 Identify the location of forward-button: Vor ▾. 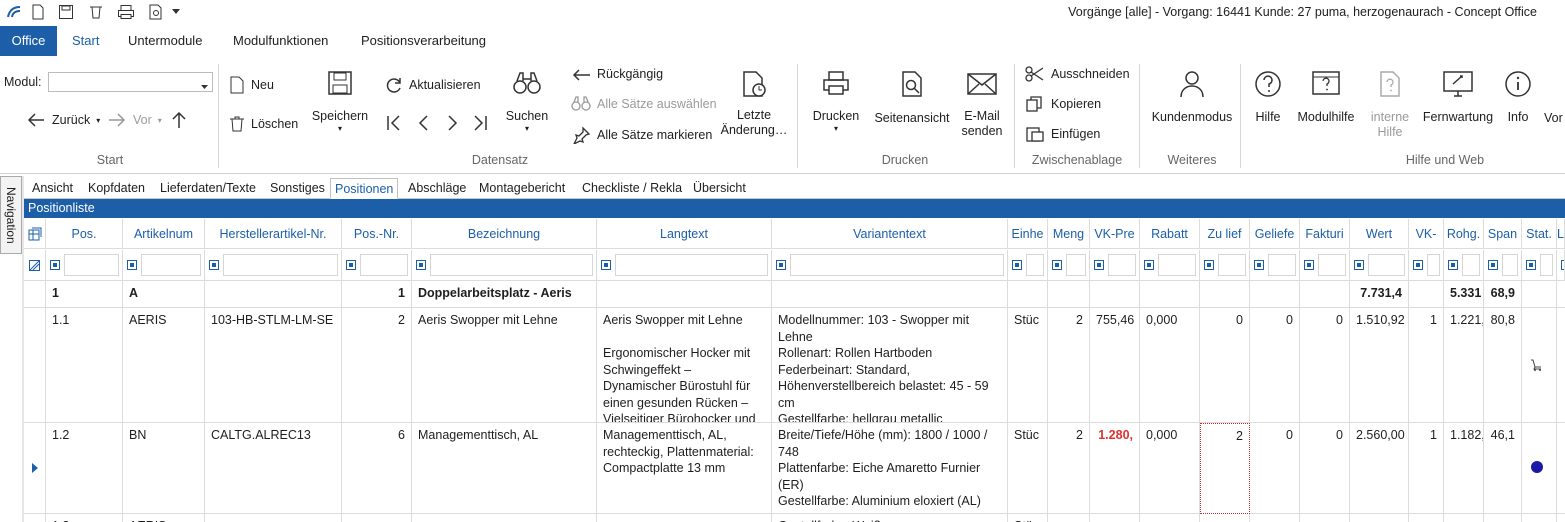
(134, 120).